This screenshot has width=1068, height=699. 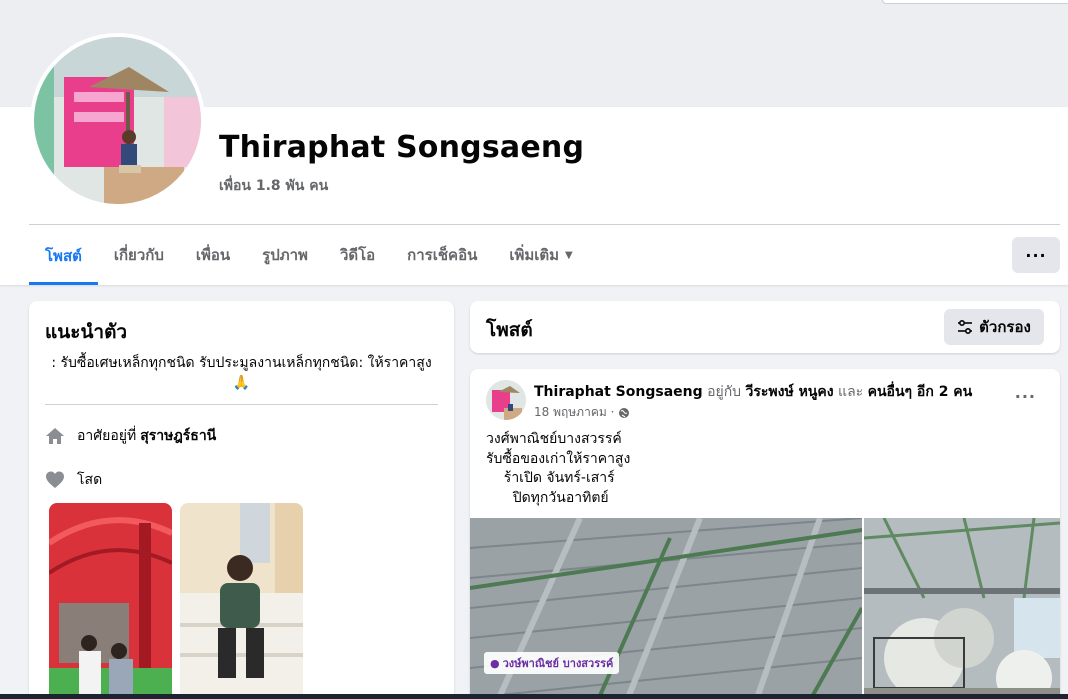 I want to click on globe-icon, so click(x=624, y=412).